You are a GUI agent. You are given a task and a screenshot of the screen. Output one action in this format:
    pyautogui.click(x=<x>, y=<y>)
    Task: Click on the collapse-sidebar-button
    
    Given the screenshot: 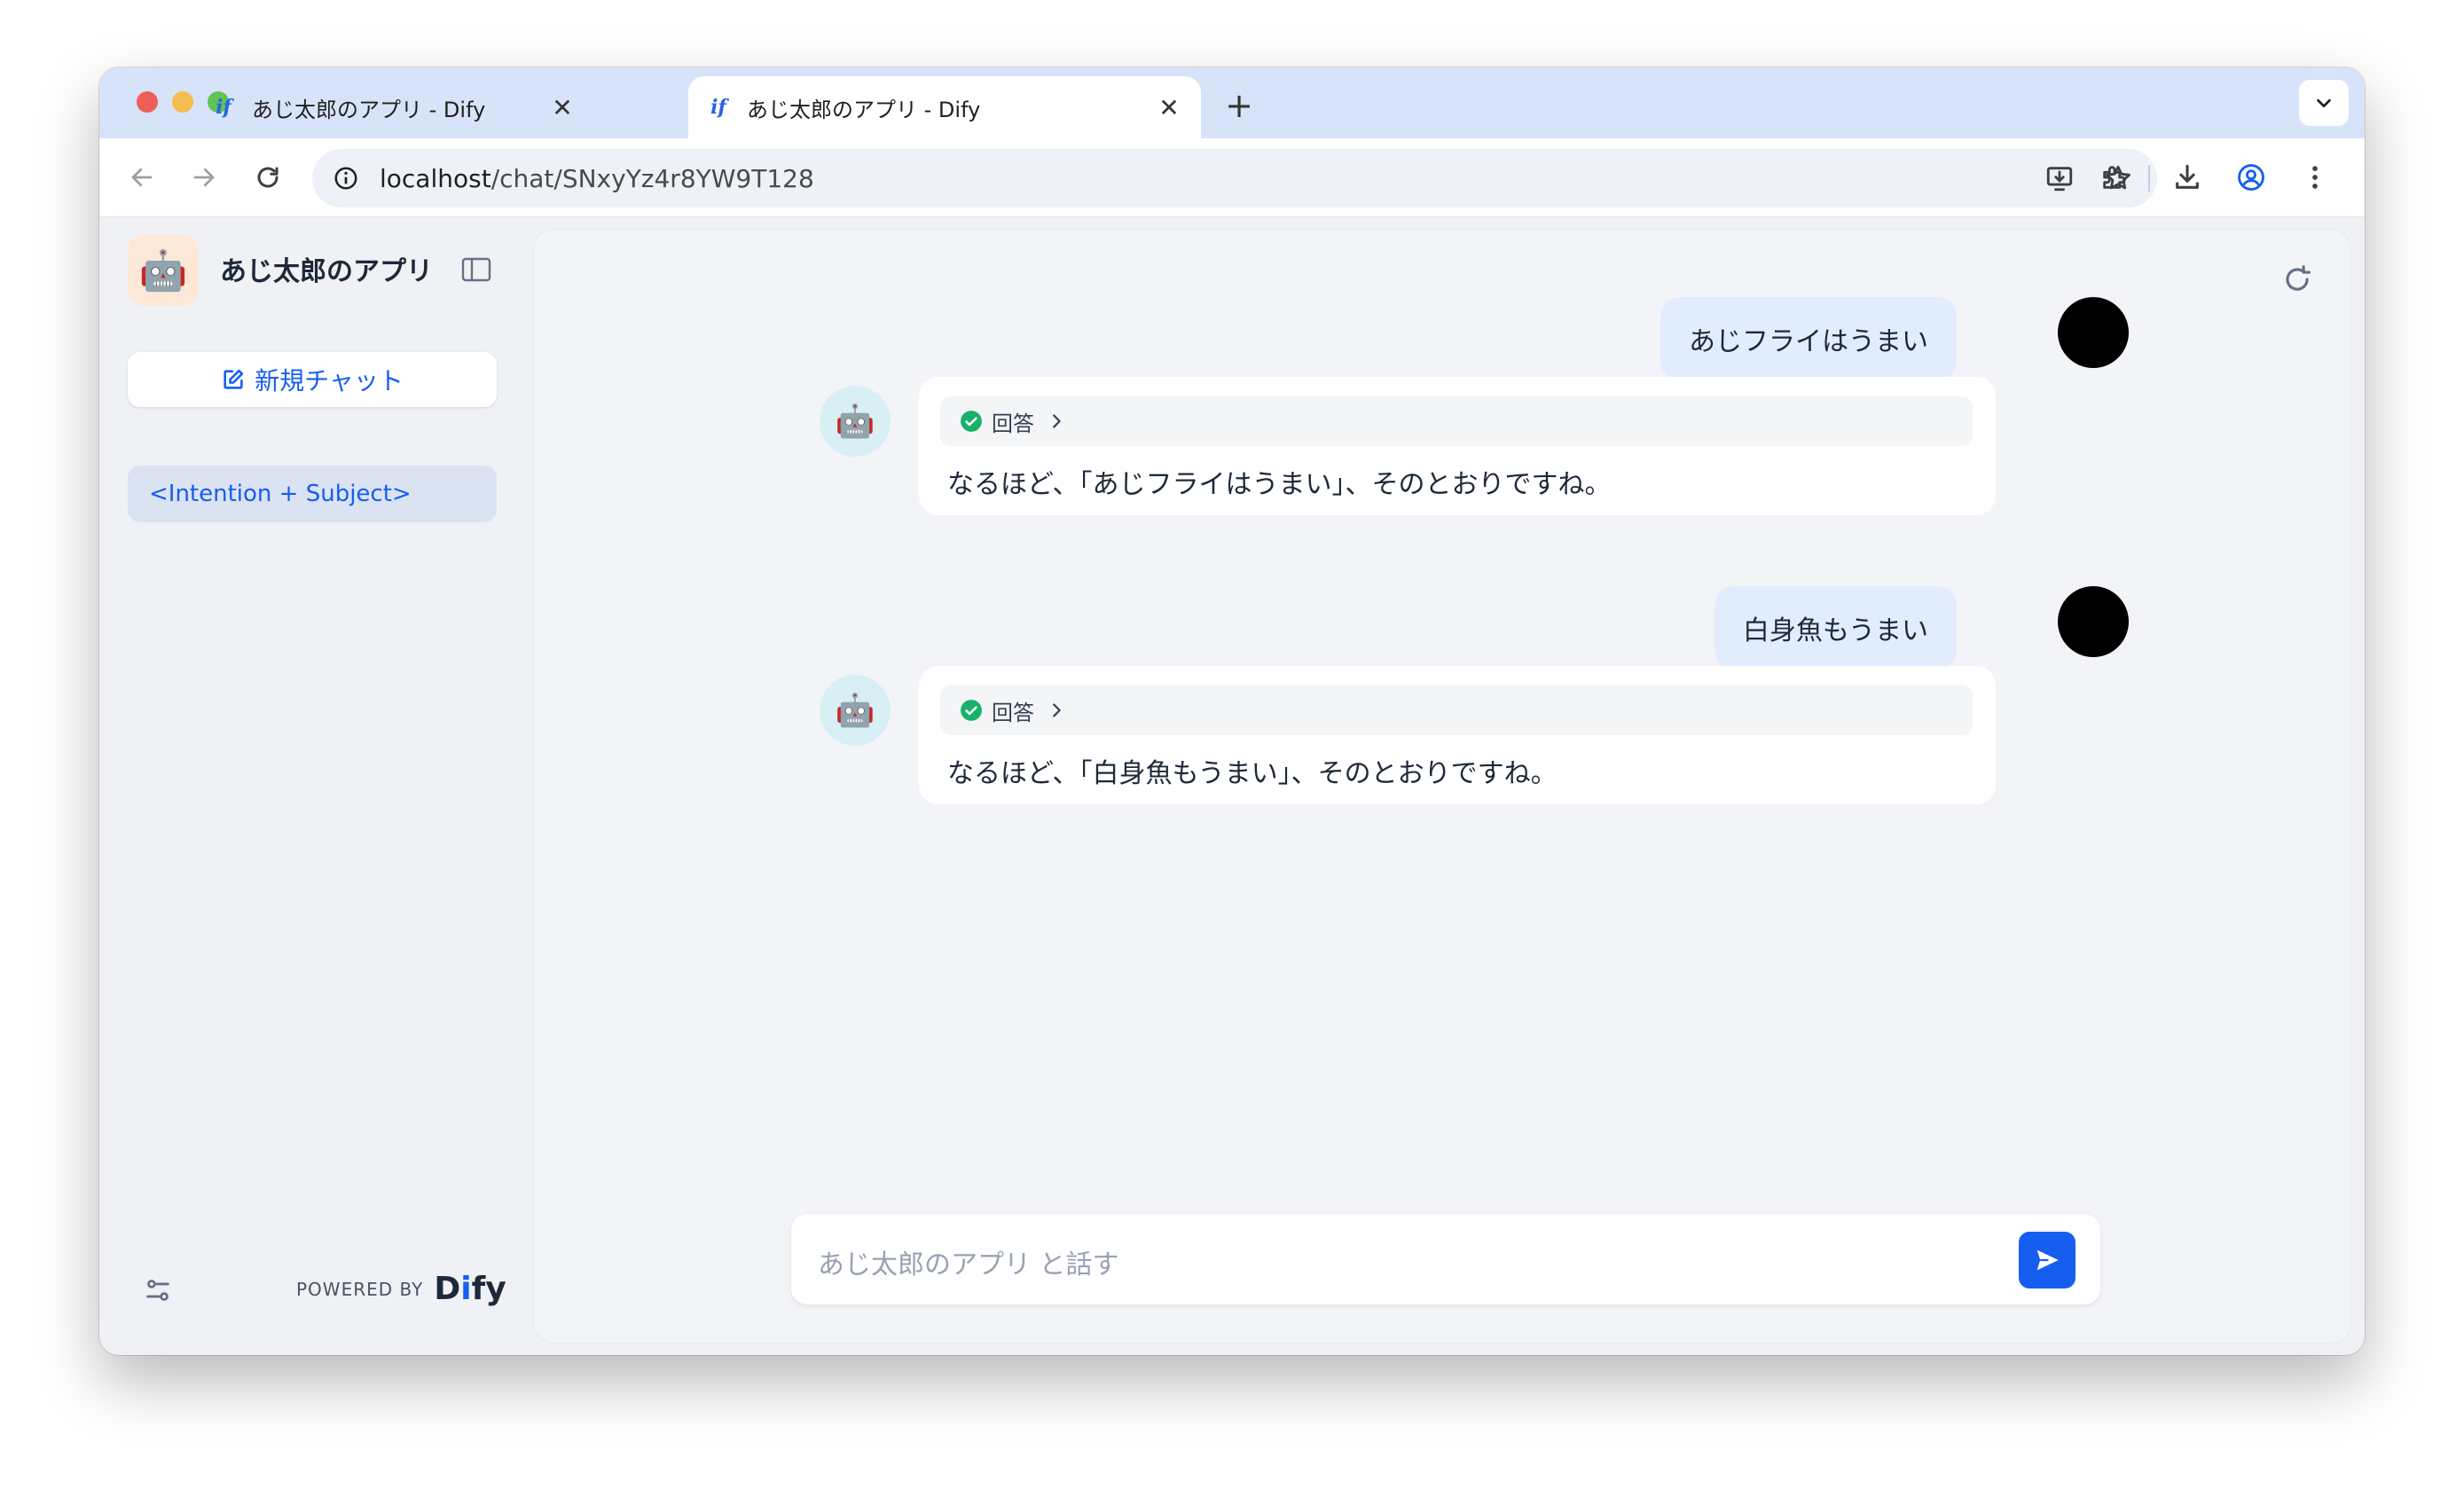 What is the action you would take?
    pyautogui.click(x=476, y=269)
    